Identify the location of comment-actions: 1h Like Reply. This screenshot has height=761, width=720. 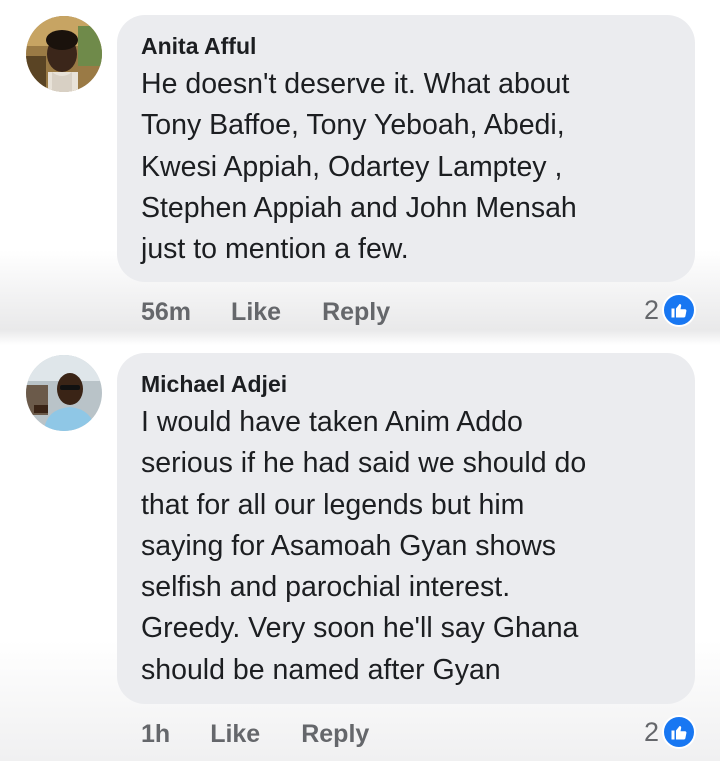
(255, 734).